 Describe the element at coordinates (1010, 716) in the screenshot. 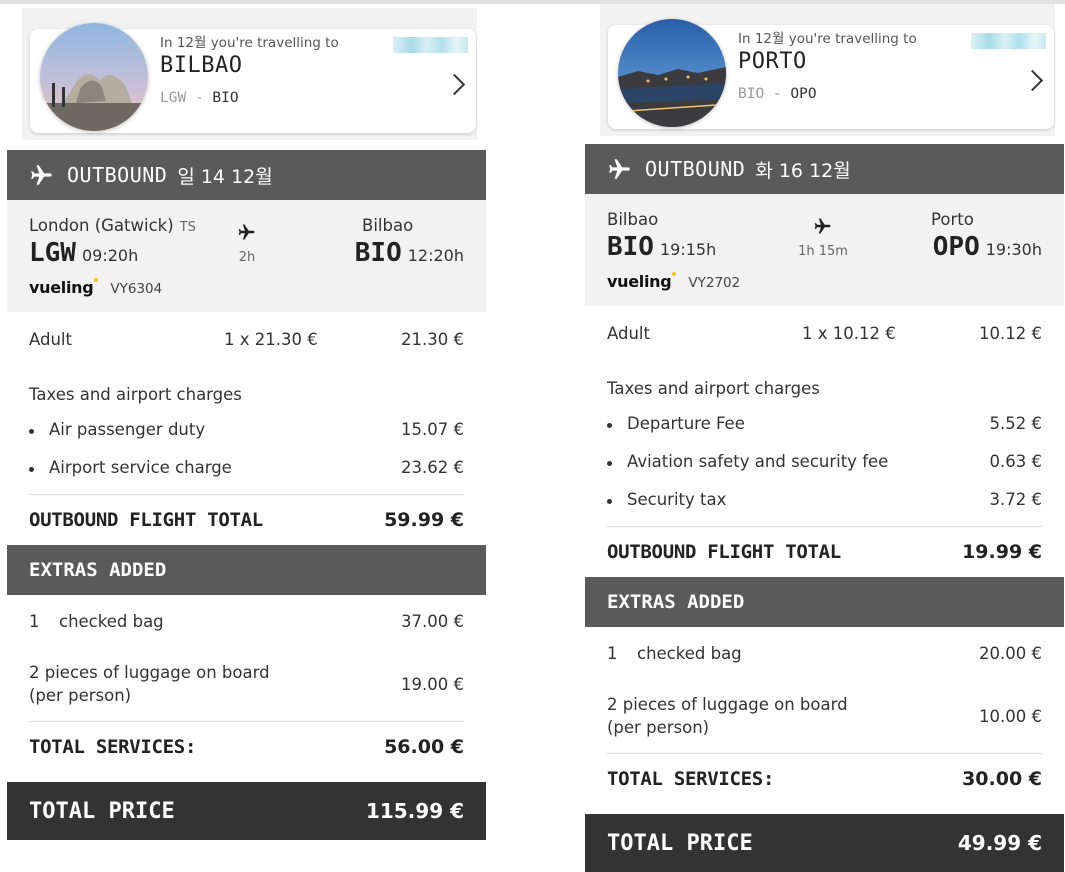

I see `extra-amount: 10.00 €` at that location.